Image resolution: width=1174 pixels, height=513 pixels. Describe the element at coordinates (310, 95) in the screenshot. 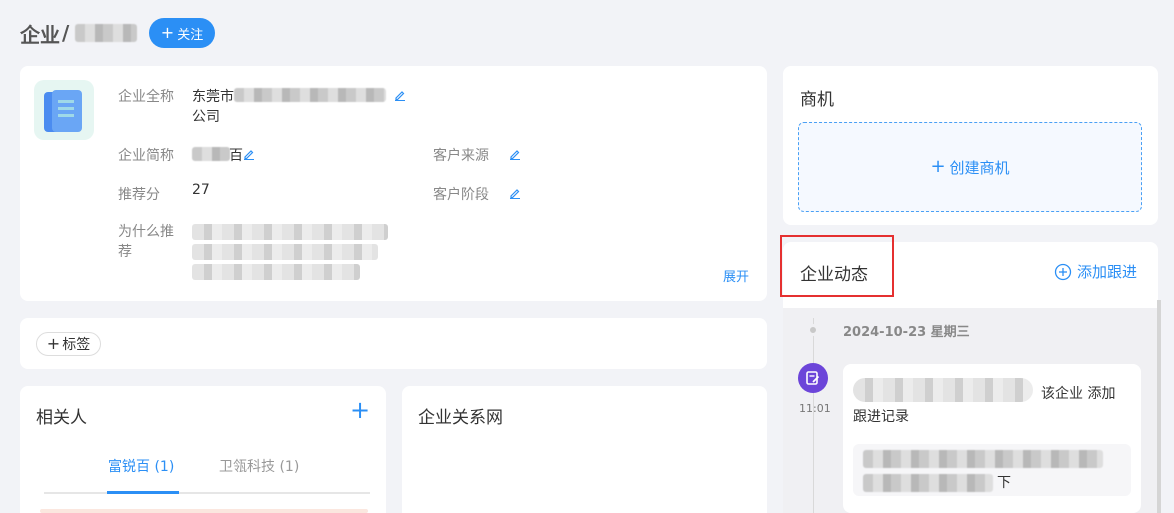

I see `full-name-redacted` at that location.